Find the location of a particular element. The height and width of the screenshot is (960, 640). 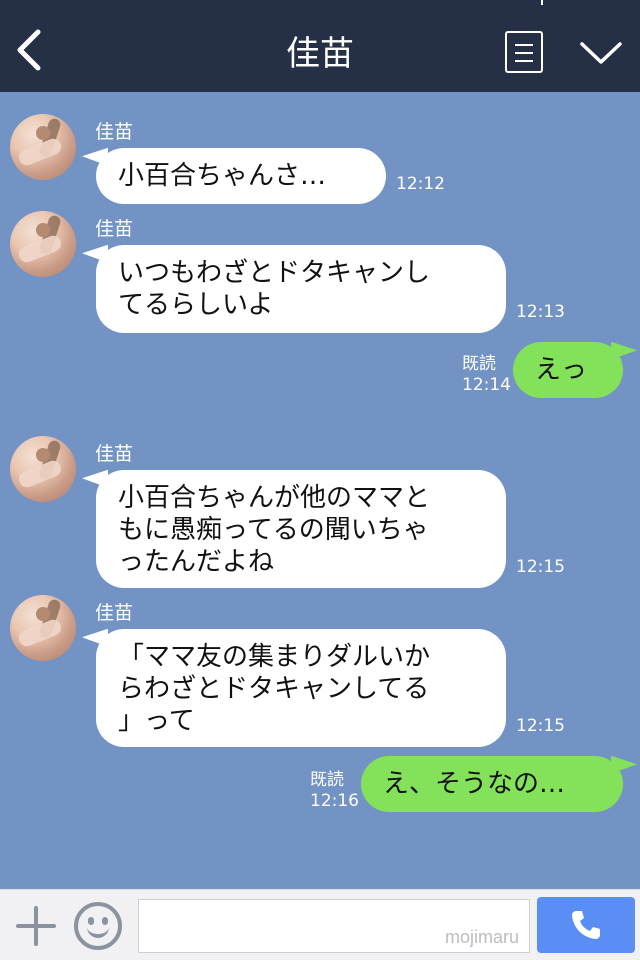

message-text: てるらしいよ is located at coordinates (196, 305).